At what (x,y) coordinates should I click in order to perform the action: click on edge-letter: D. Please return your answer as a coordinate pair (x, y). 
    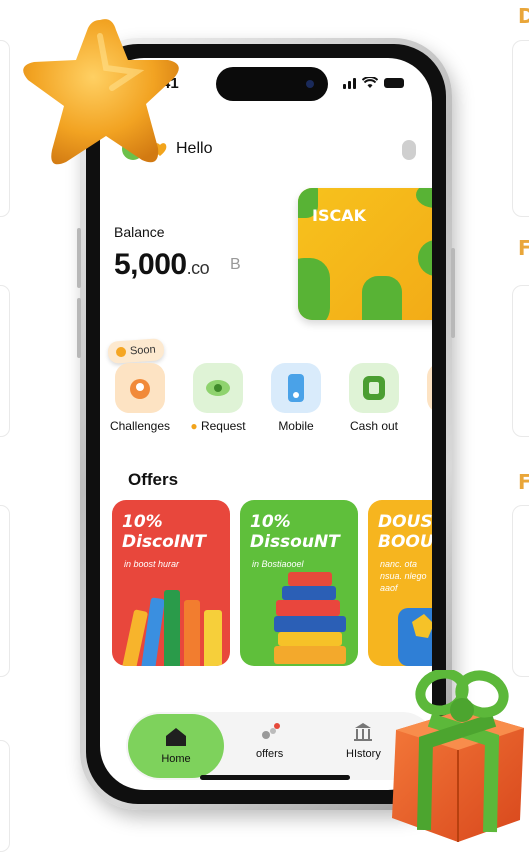
    Looking at the image, I should click on (523, 16).